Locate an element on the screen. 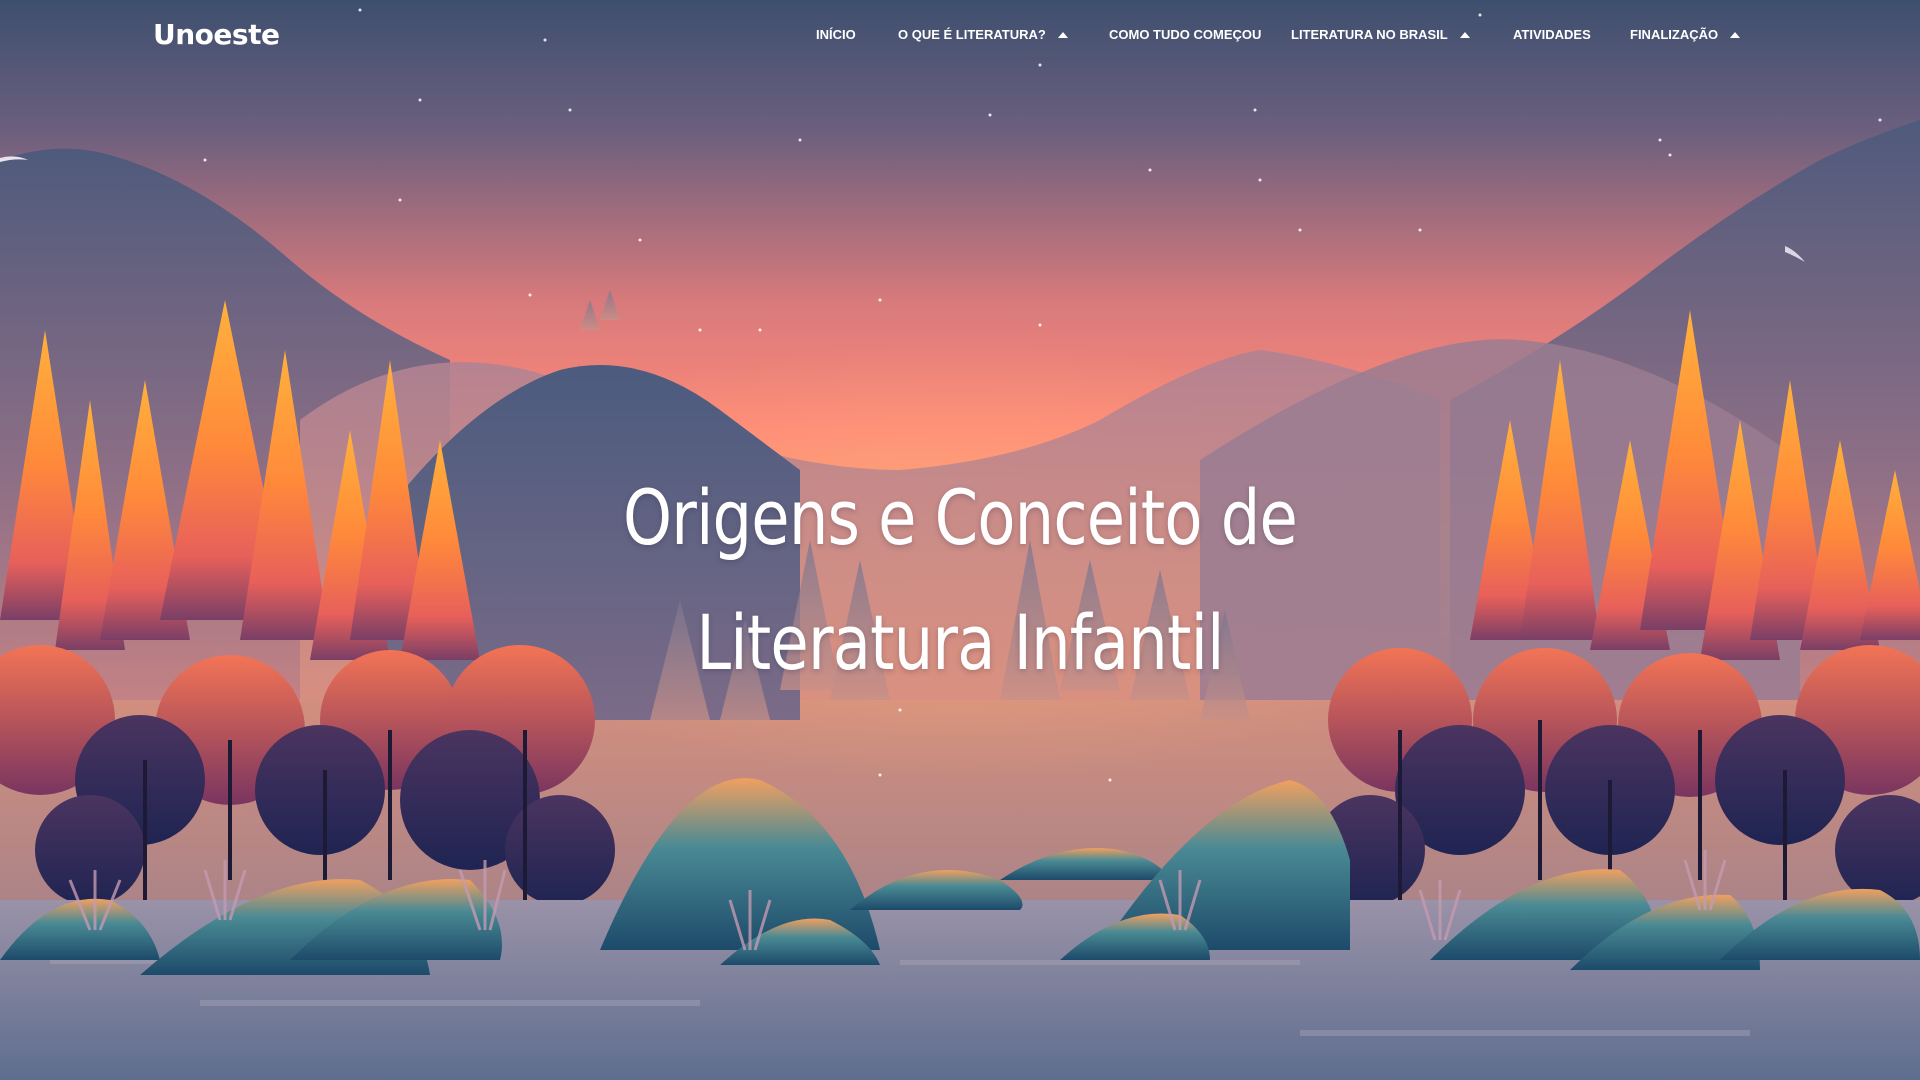 The width and height of the screenshot is (1920, 1080). nav-item-como-tudo-comecou: COMO TUDO COMEÇOU is located at coordinates (1185, 34).